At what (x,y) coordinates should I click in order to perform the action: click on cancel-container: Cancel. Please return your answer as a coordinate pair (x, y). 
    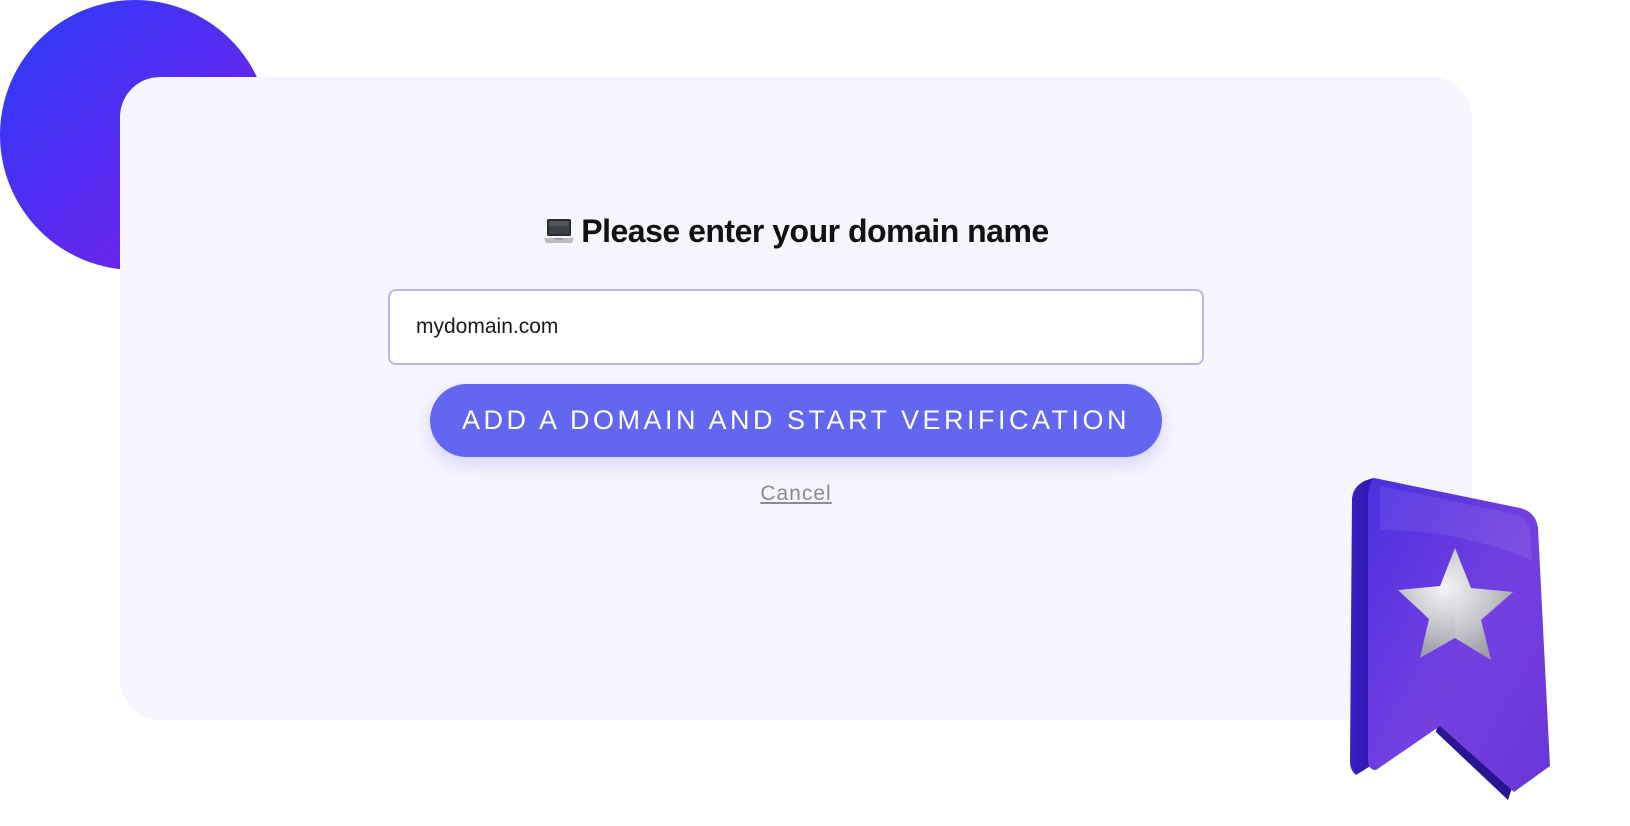
    Looking at the image, I should click on (796, 494).